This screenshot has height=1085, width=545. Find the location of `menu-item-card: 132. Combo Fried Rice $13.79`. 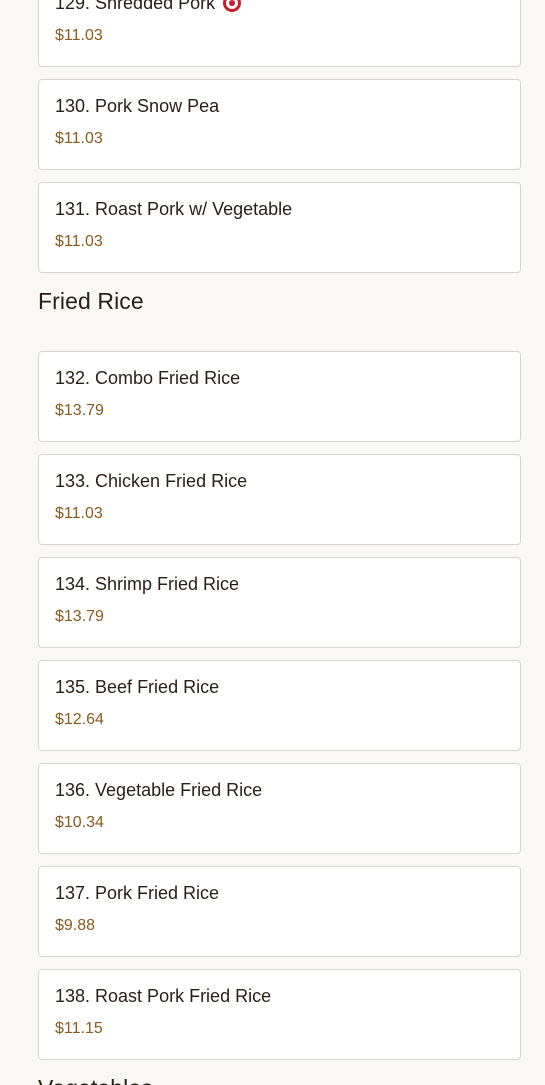

menu-item-card: 132. Combo Fried Rice $13.79 is located at coordinates (279, 396).